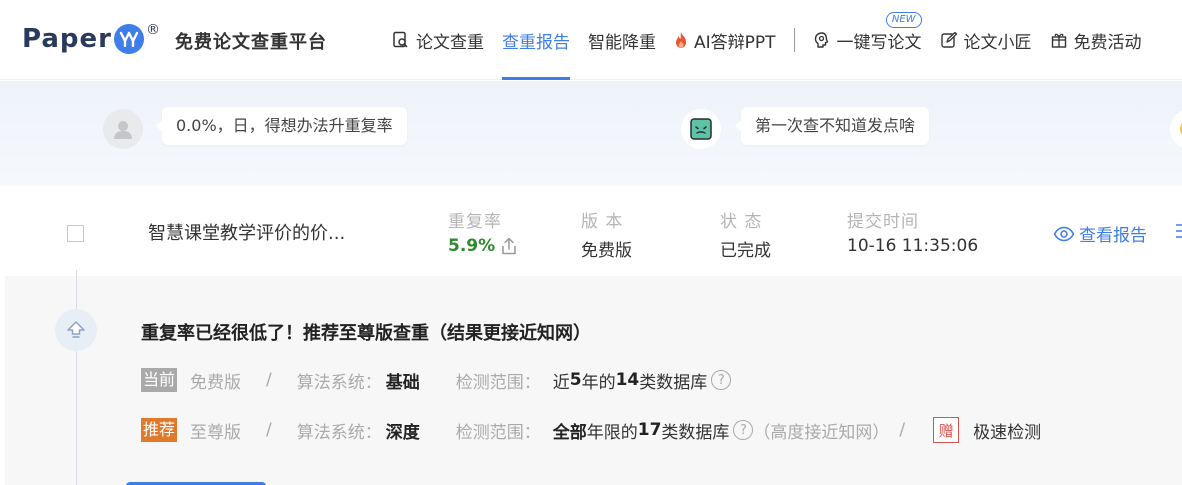 The image size is (1182, 485). I want to click on nav-label: 查重报告, so click(536, 42).